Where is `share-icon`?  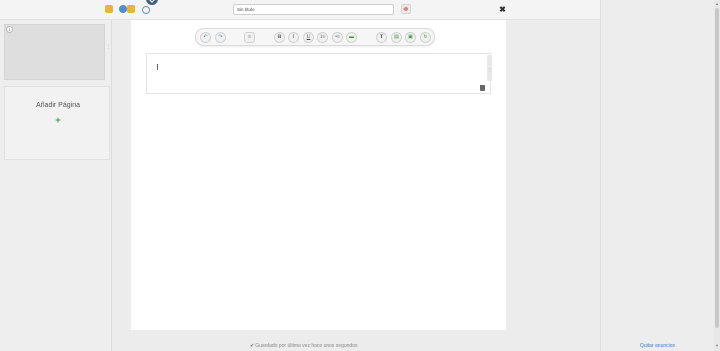
share-icon is located at coordinates (123, 9).